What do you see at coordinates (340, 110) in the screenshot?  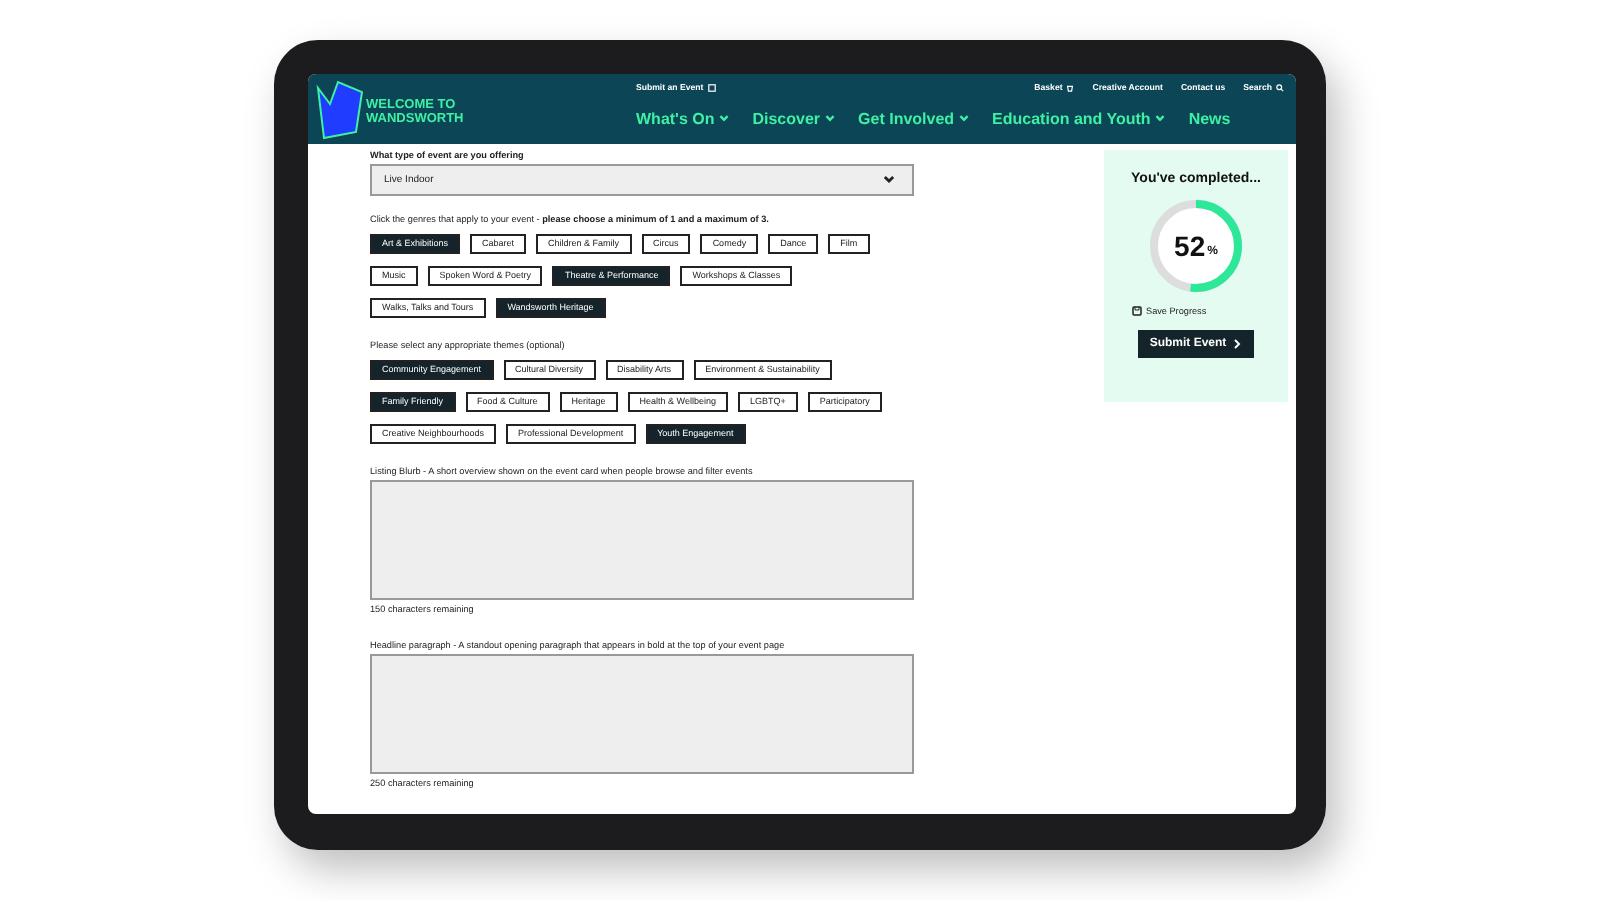 I see `logo-shape-icon` at bounding box center [340, 110].